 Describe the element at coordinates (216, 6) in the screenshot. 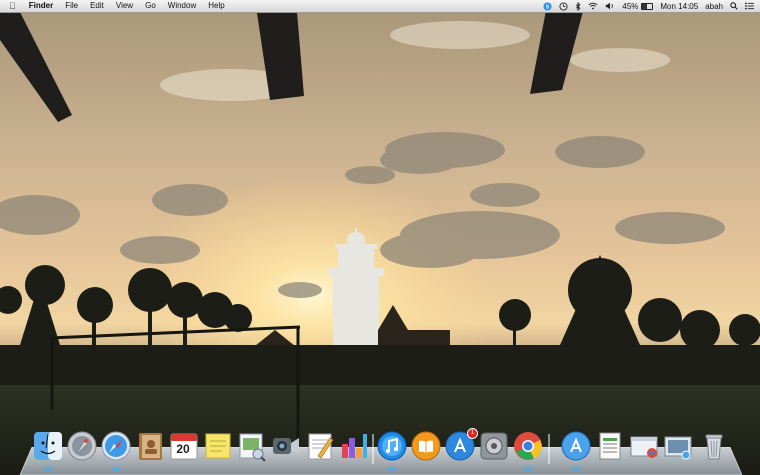

I see `menu-help: Help` at that location.